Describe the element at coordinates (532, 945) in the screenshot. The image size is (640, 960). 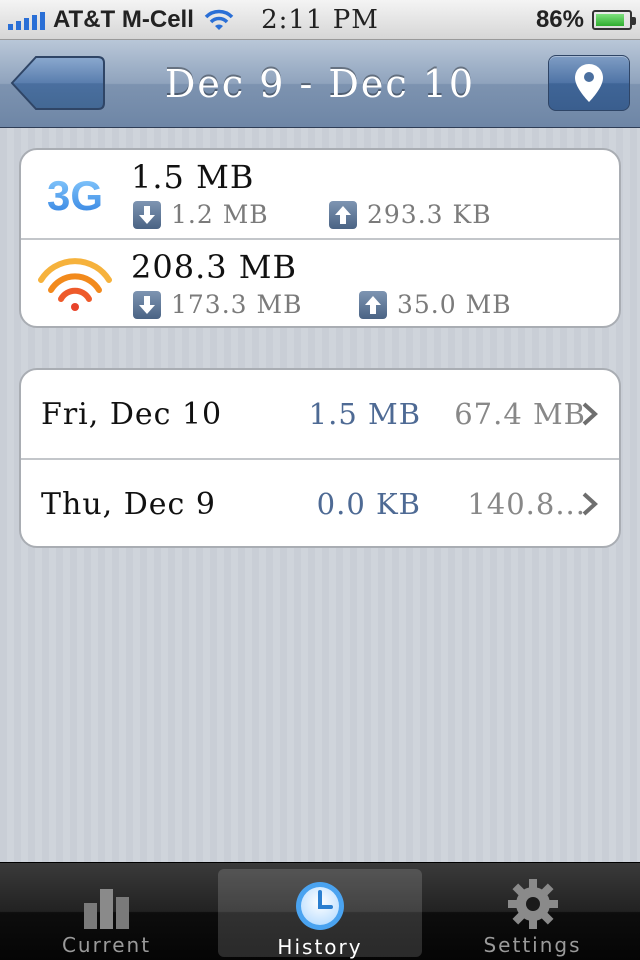
I see `tab-label: Settings` at that location.